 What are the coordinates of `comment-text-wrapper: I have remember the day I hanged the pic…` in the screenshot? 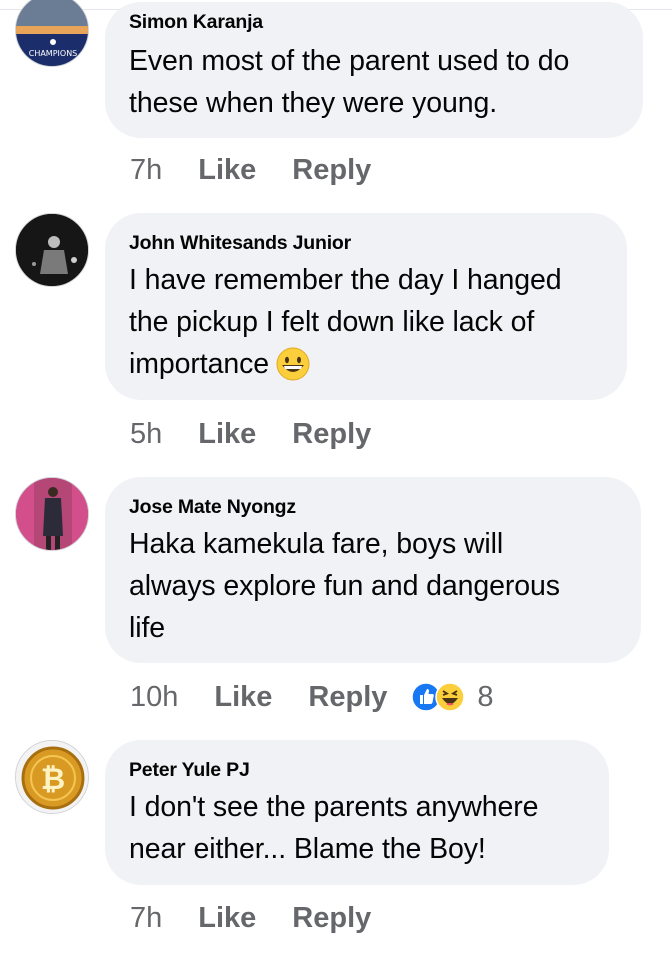 It's located at (367, 322).